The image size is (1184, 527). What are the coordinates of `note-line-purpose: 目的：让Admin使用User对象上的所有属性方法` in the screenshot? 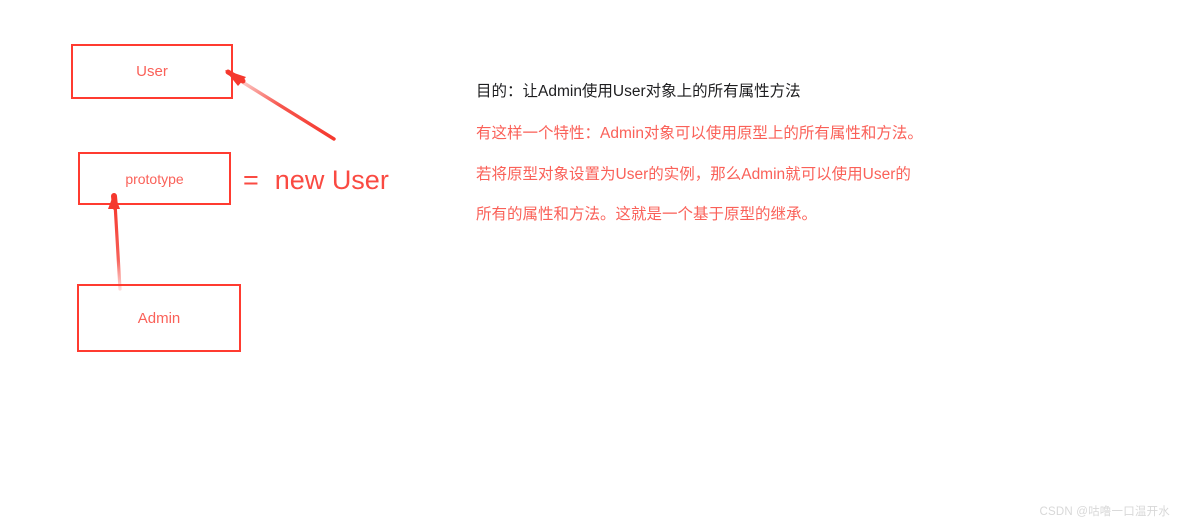 It's located at (638, 91).